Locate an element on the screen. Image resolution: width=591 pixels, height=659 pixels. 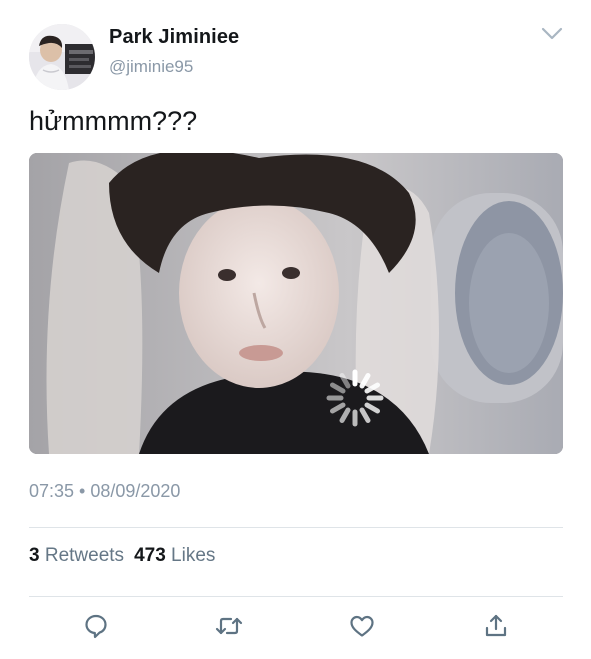
reply-icon is located at coordinates (96, 626).